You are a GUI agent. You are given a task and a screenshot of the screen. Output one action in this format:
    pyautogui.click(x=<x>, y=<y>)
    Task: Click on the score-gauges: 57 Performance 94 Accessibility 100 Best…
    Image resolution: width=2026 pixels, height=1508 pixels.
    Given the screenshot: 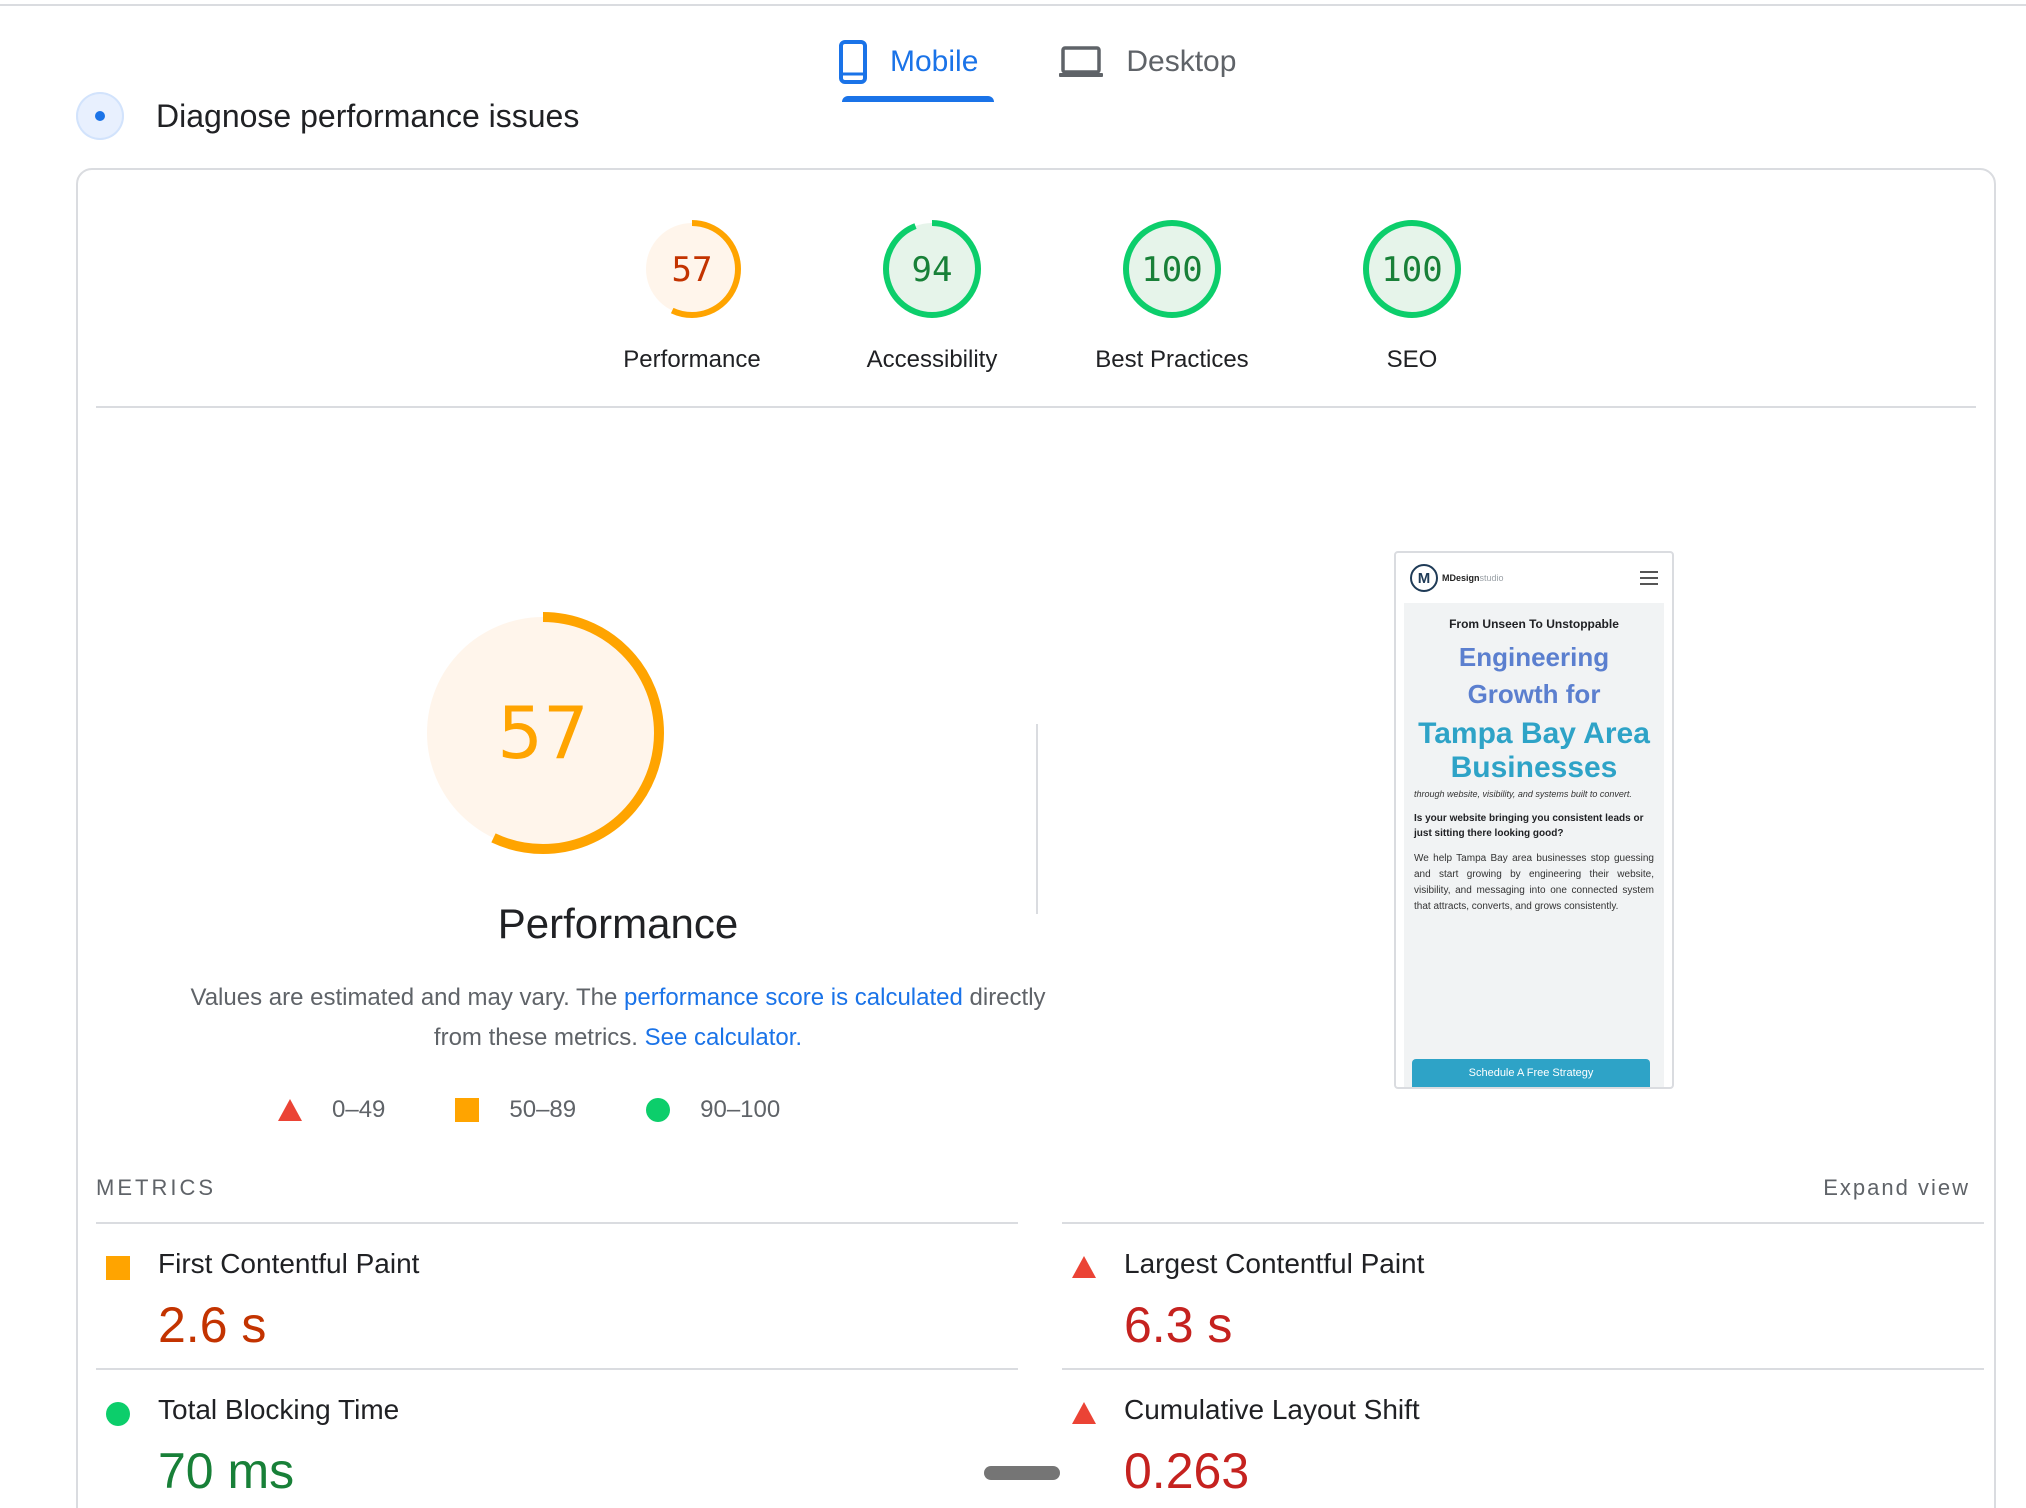 What is the action you would take?
    pyautogui.click(x=1052, y=296)
    